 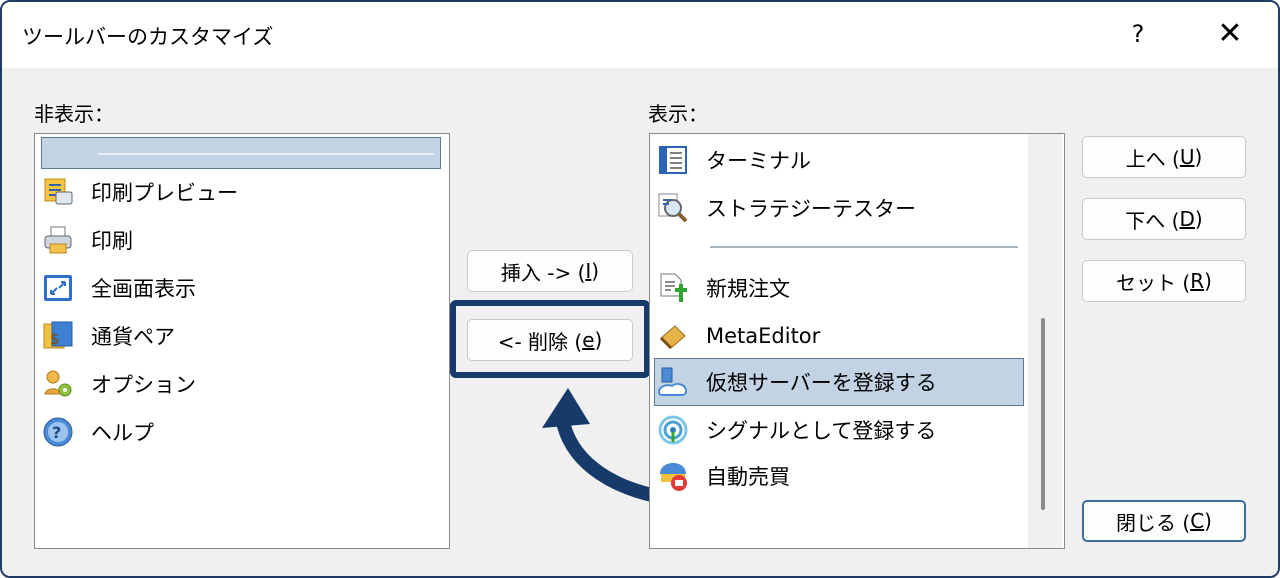 I want to click on list-item-label: 自動売買, so click(x=748, y=477).